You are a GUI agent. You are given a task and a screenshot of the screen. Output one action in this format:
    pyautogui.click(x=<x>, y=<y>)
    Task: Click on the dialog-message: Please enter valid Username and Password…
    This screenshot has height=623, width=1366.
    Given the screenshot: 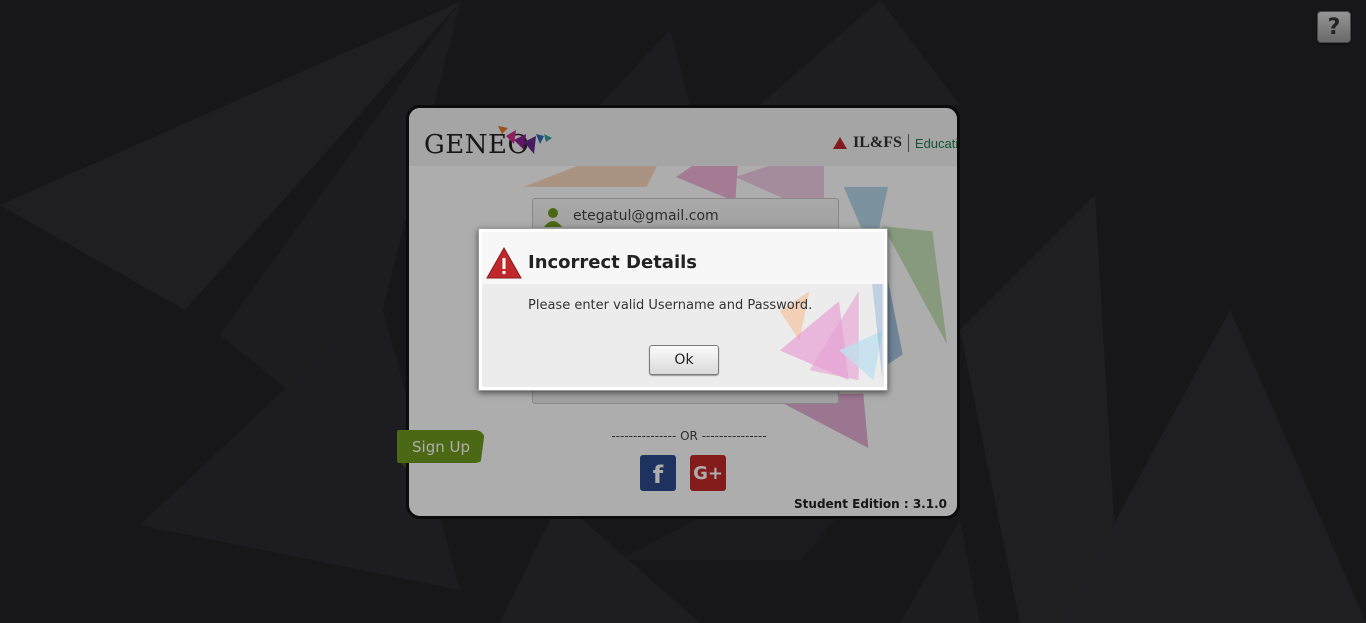 What is the action you would take?
    pyautogui.click(x=670, y=305)
    